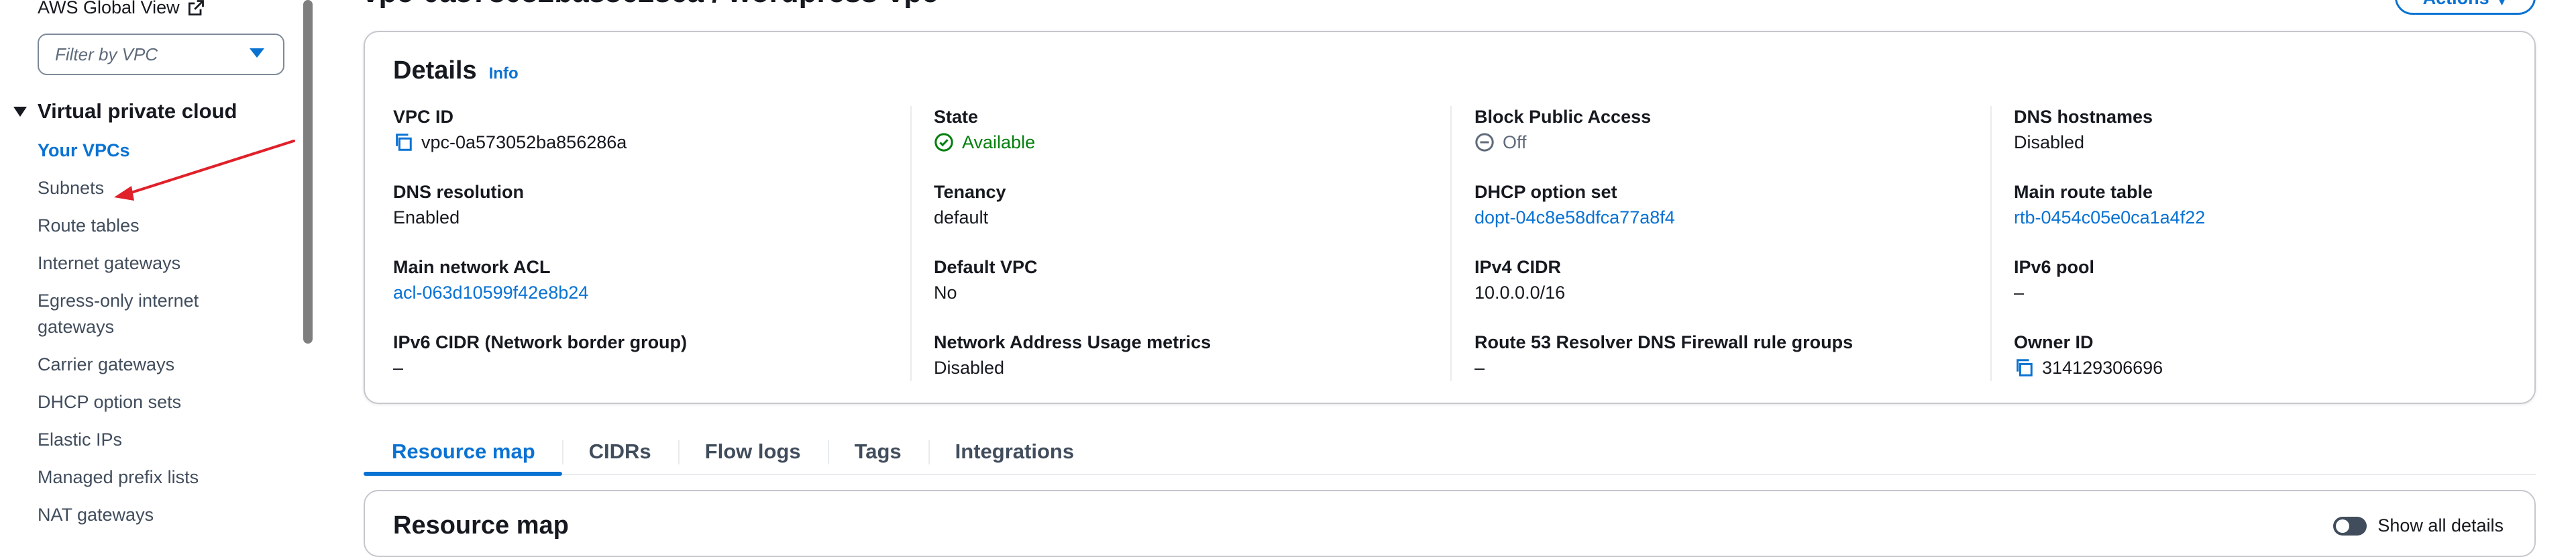 This screenshot has width=2576, height=557. I want to click on field-value: vpc-0a573052ba856286a, so click(648, 142).